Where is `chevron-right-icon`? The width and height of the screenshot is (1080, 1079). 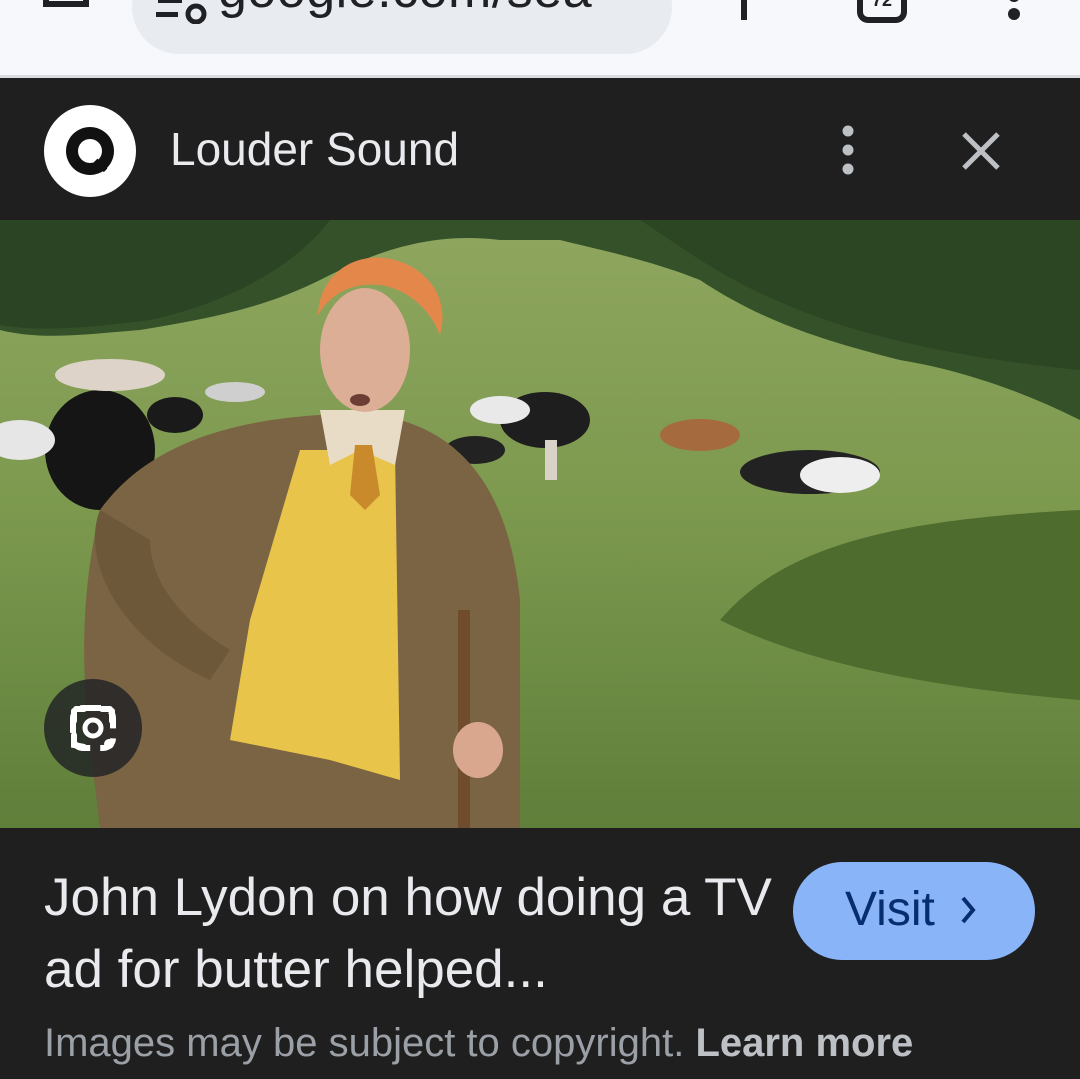
chevron-right-icon is located at coordinates (969, 910).